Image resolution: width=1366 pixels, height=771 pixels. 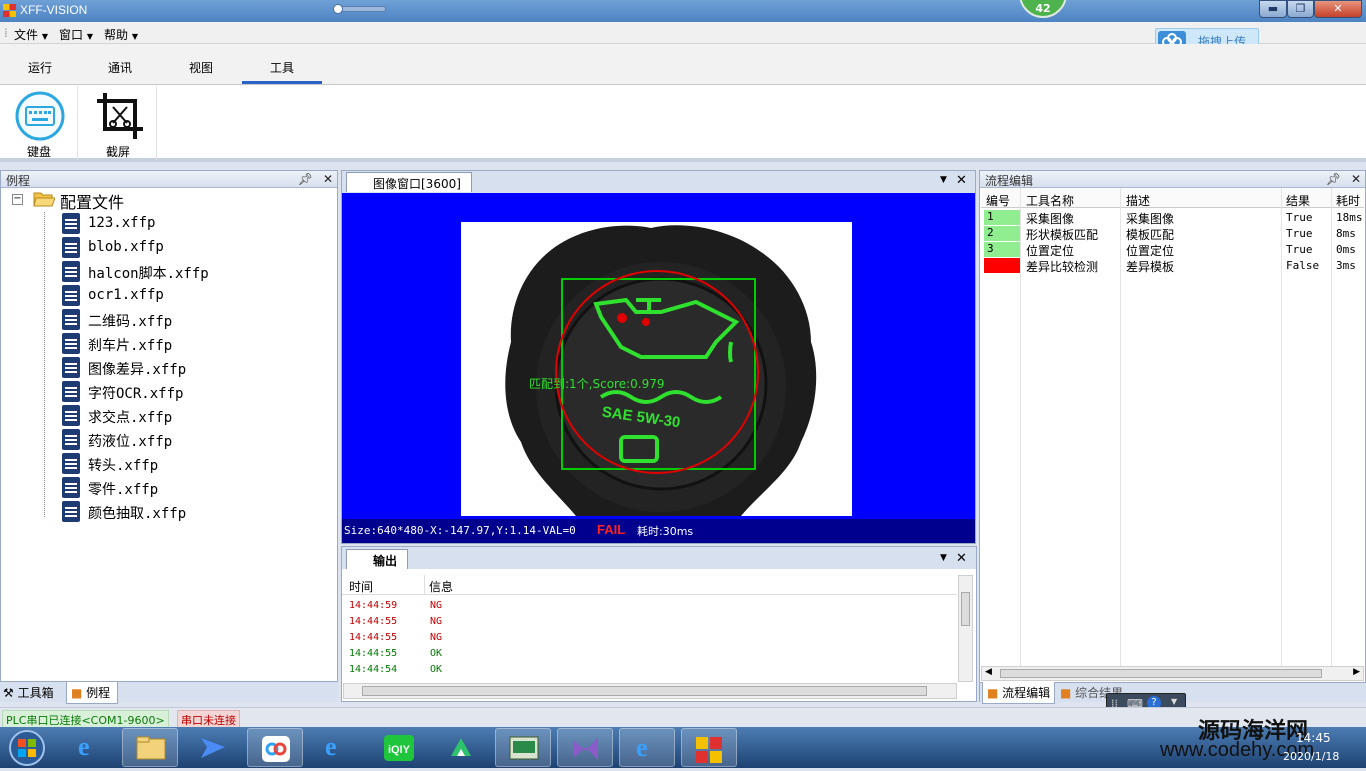 What do you see at coordinates (130, 442) in the screenshot?
I see `tree-item-label: 药液位.xffp` at bounding box center [130, 442].